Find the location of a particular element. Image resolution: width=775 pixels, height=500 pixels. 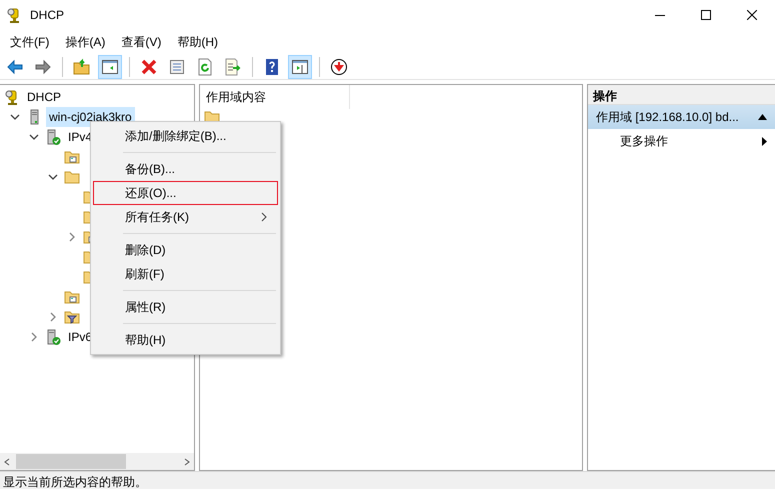

scroll-right-icon is located at coordinates (187, 462).